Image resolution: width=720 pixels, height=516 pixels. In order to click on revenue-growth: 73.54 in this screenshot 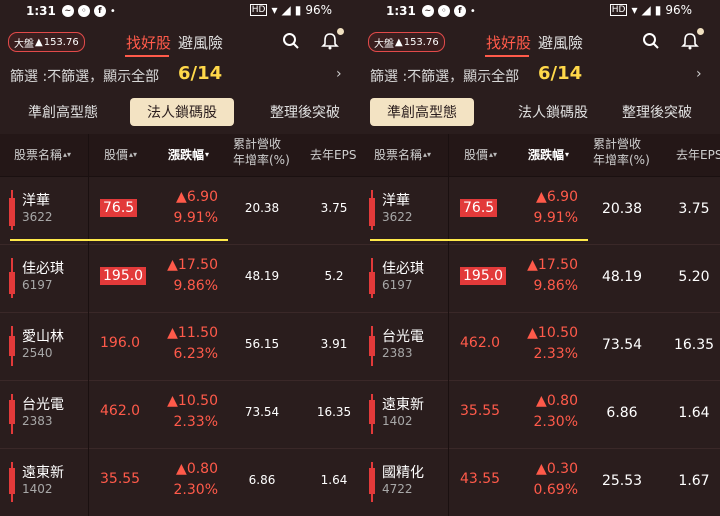, I will do `click(262, 412)`.